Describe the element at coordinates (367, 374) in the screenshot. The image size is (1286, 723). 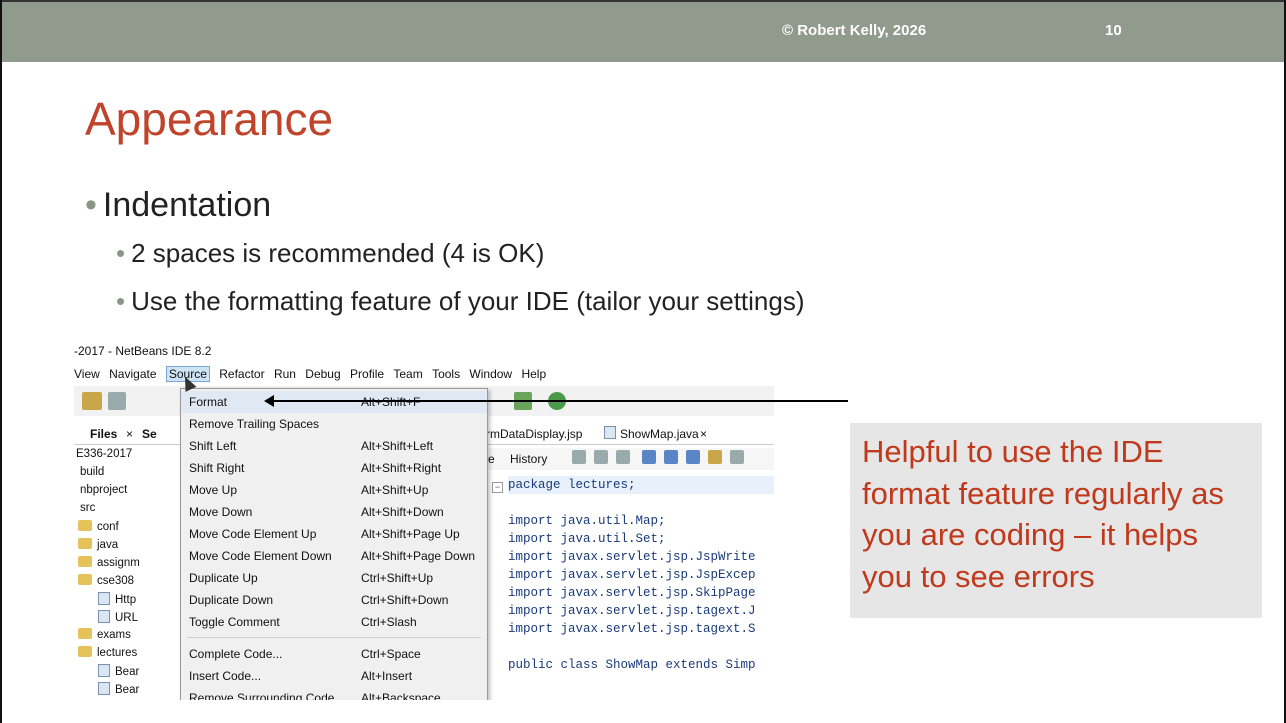
I see `menu-profile: Profile` at that location.